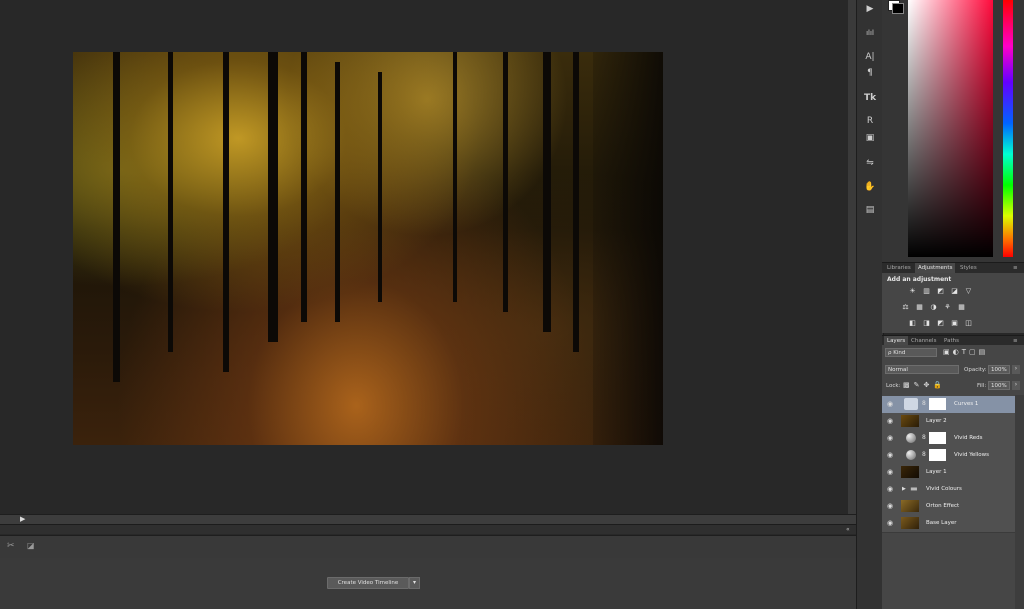  Describe the element at coordinates (870, 138) in the screenshot. I see `info-icon: ▣` at that location.